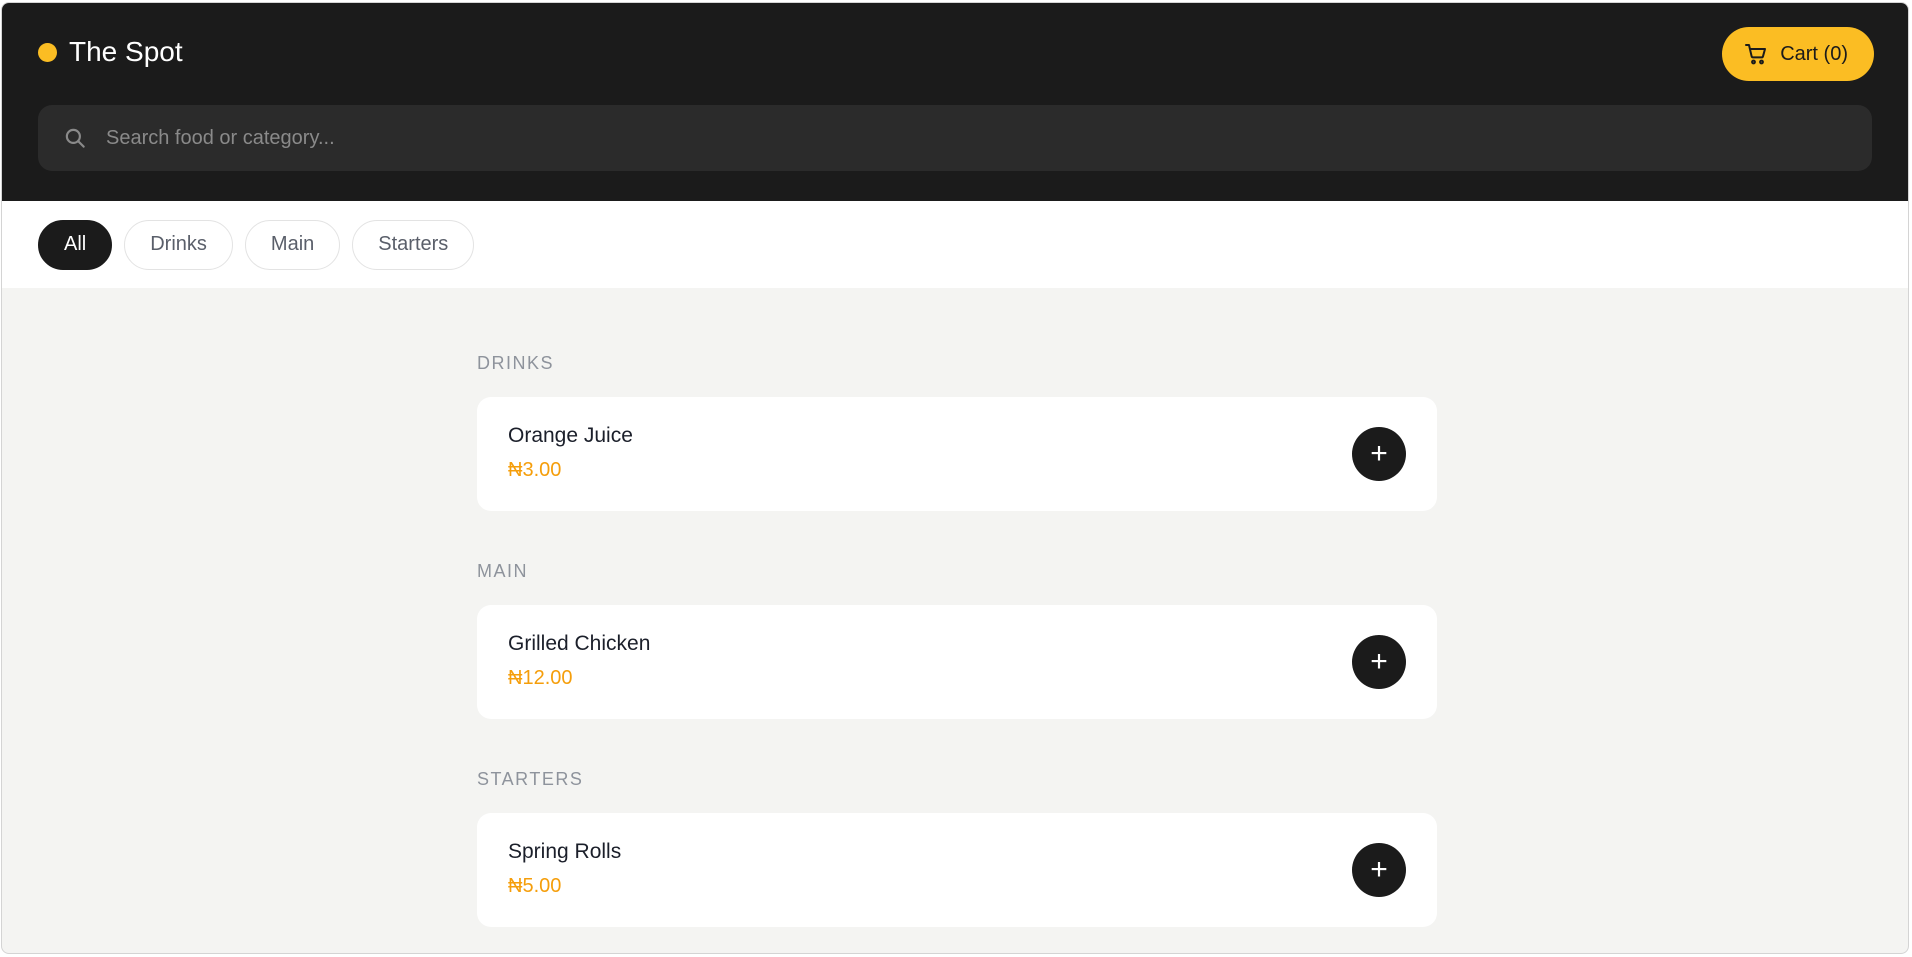  Describe the element at coordinates (1814, 53) in the screenshot. I see `cart-label: Cart (0)` at that location.